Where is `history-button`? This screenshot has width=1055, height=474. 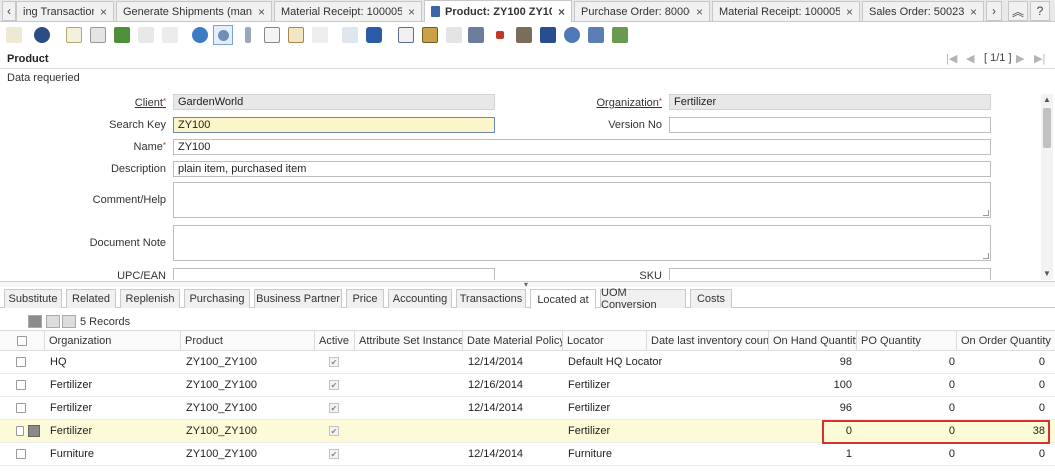 history-button is located at coordinates (320, 35).